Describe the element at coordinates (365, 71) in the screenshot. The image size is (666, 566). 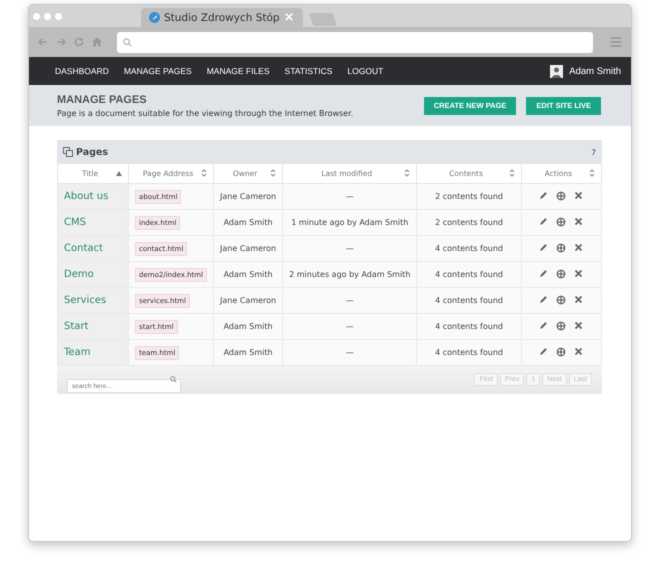
I see `nav-link: LOGOUT` at that location.